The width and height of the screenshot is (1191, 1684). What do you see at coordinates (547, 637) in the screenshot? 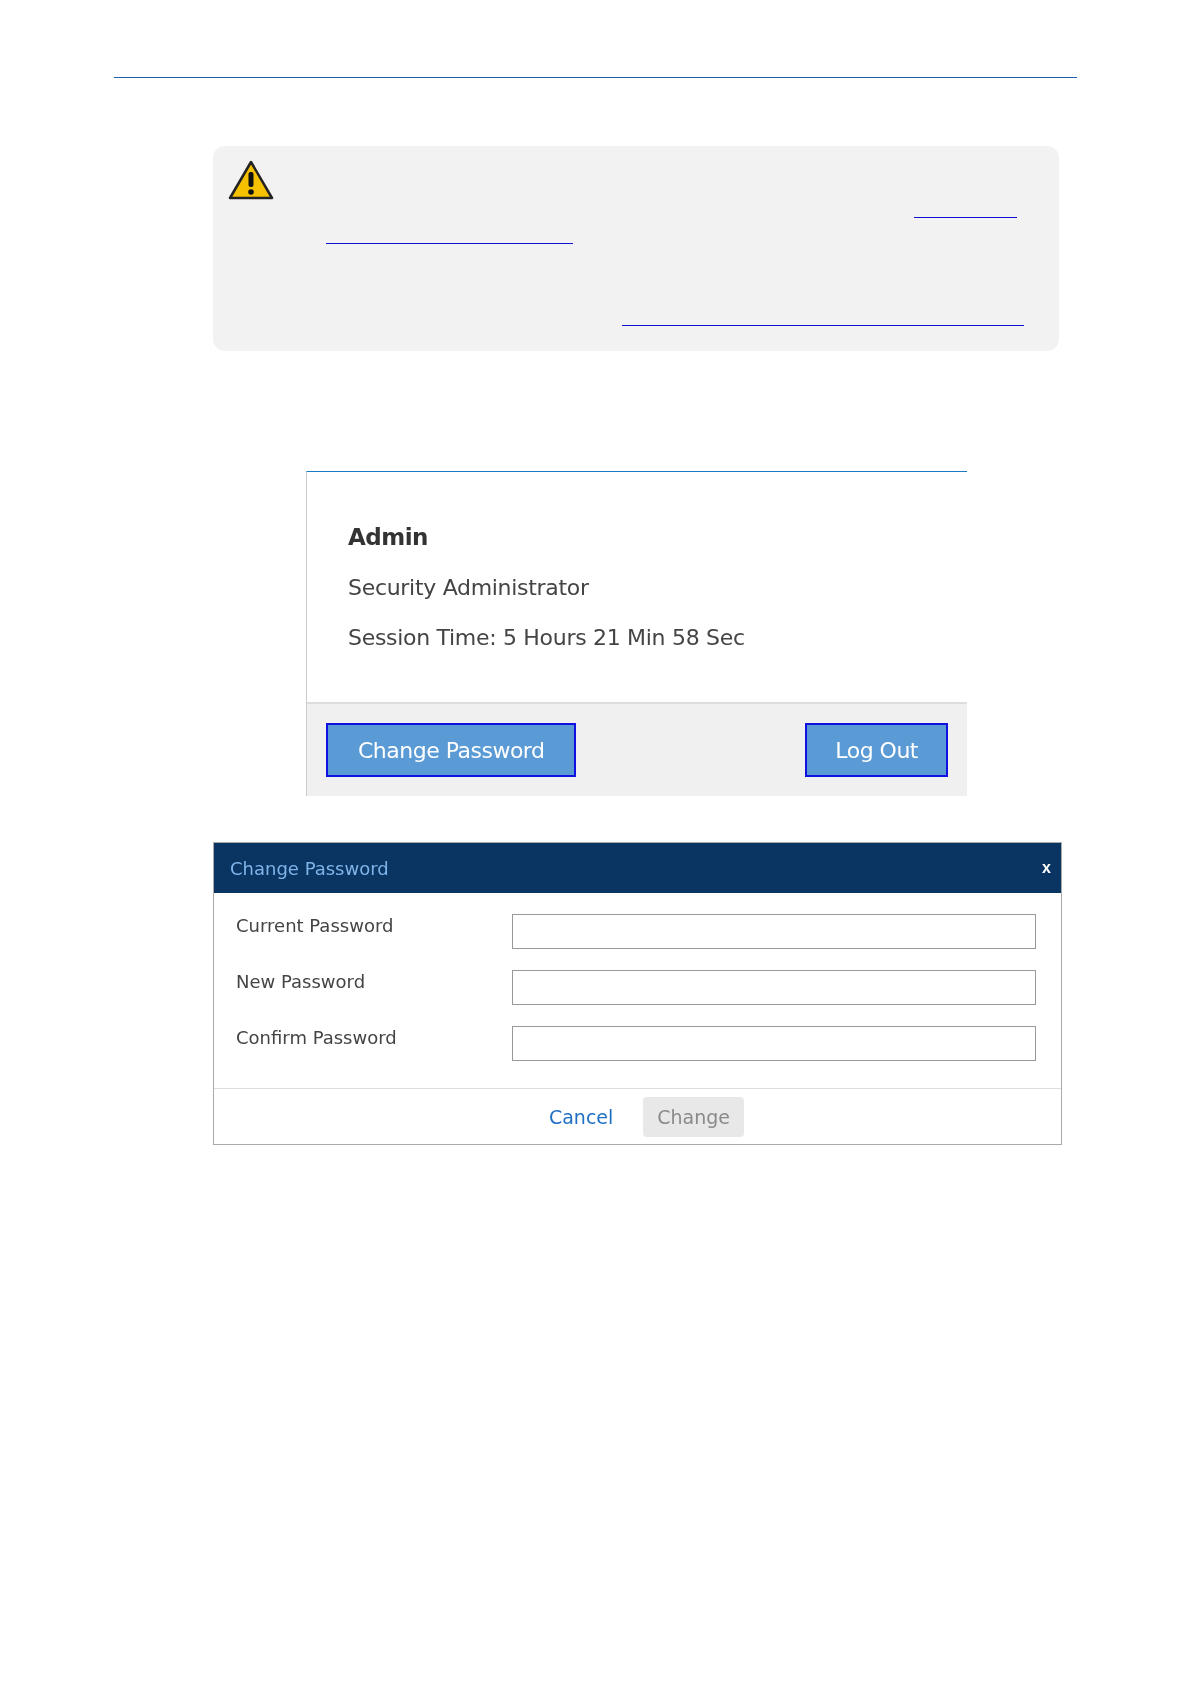
I see `session-time: Session Time: 5 Hours 21 Min 58 Sec` at bounding box center [547, 637].